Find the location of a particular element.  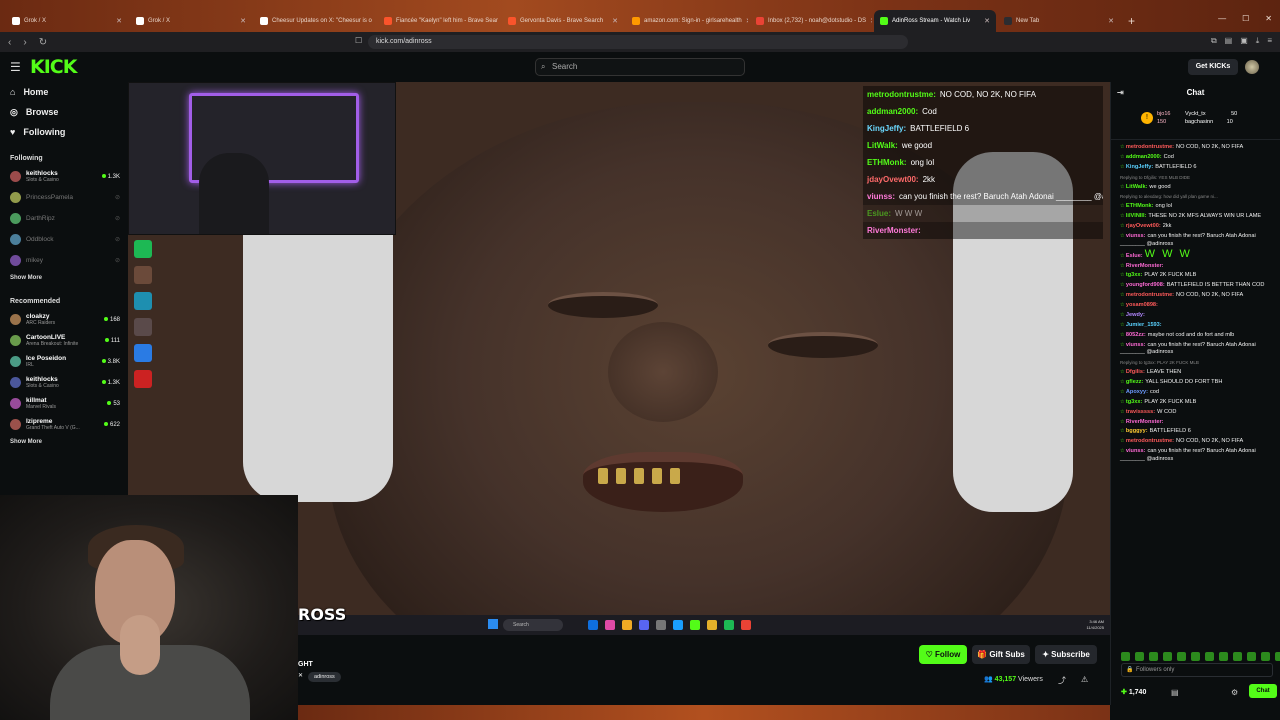

share-icon: ⤴ is located at coordinates (1062, 680).